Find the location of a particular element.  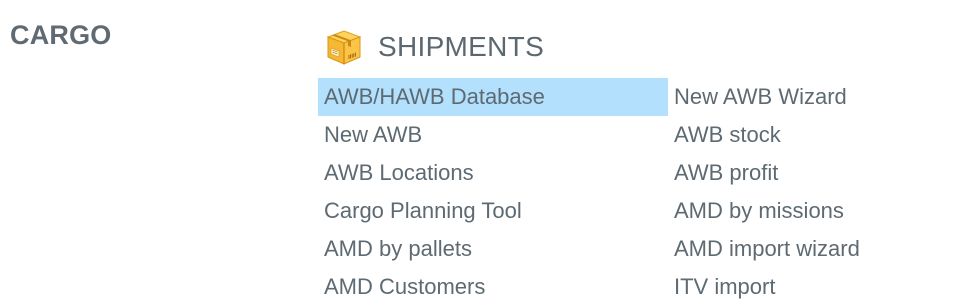

menu-item-awb-hawb-database: AWB/HAWB Database is located at coordinates (493, 97).